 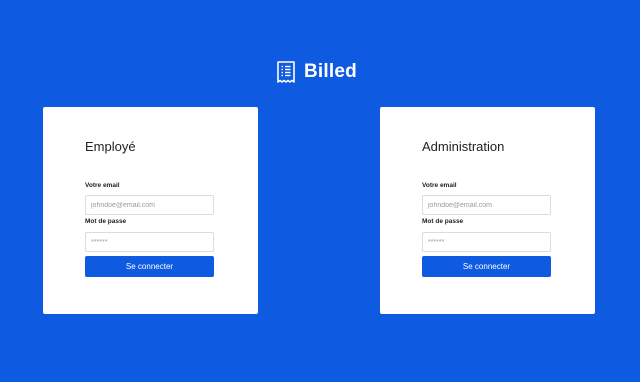 I want to click on admin-card-title: Administration, so click(x=463, y=146).